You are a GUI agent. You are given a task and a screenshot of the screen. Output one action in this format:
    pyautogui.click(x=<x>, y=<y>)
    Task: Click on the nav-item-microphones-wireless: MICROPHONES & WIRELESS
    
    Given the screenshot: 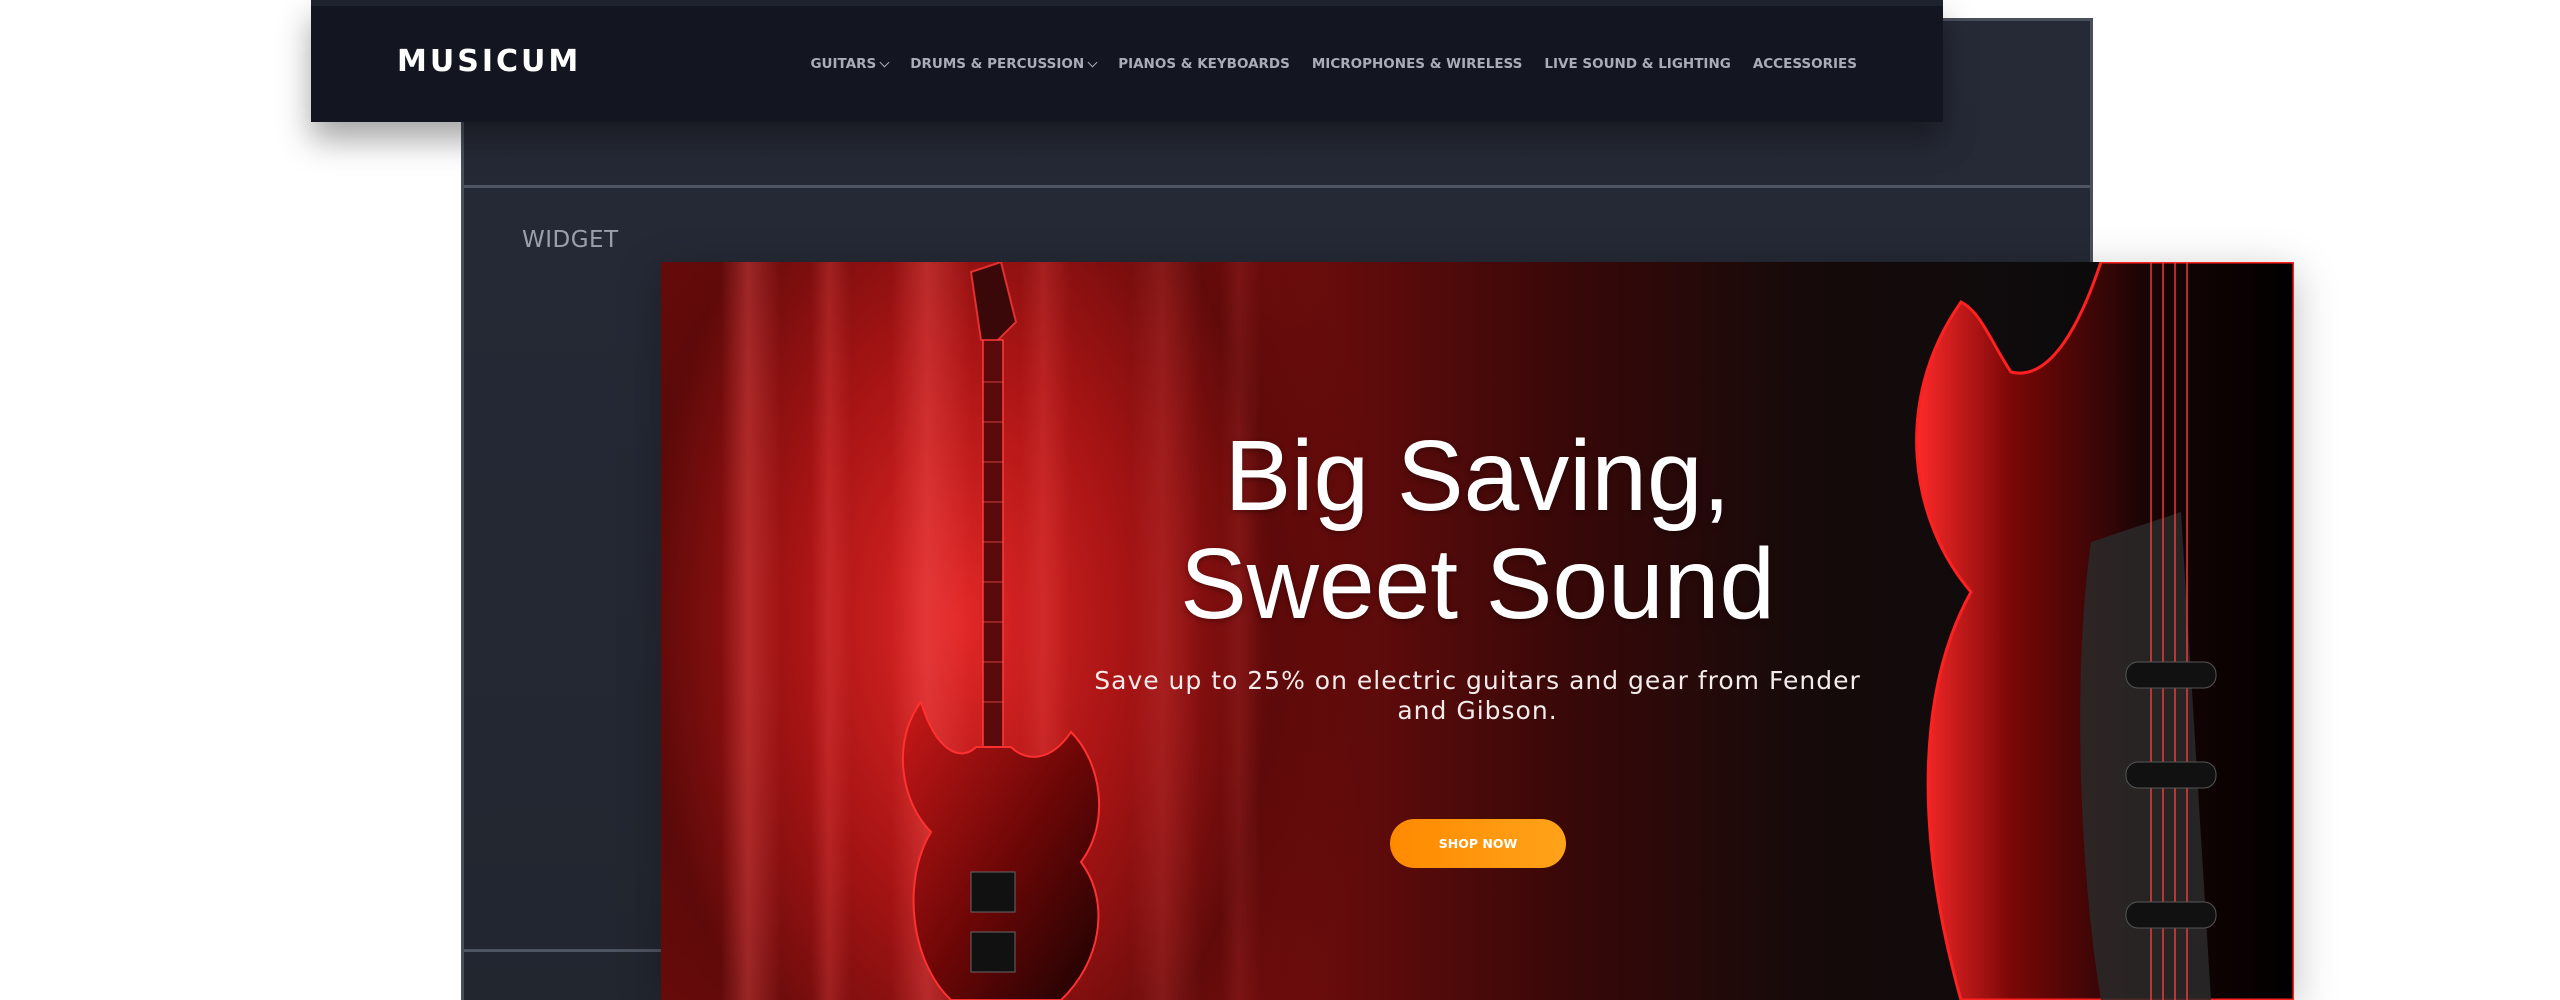 What is the action you would take?
    pyautogui.click(x=1417, y=64)
    